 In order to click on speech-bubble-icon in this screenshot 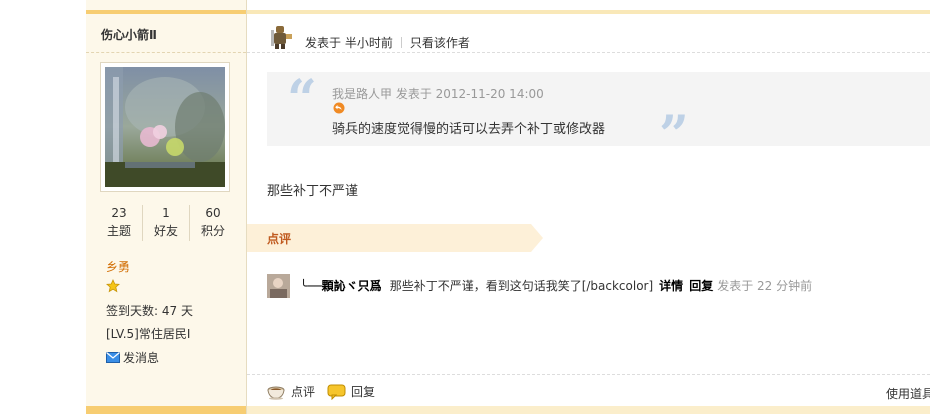, I will do `click(336, 392)`.